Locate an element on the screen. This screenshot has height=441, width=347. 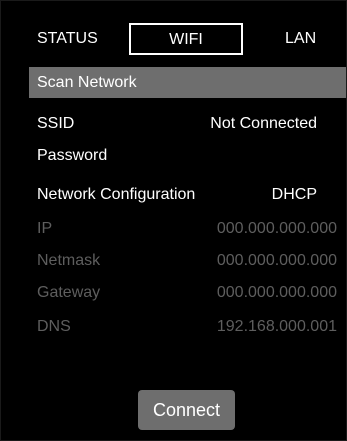
ssid-label: SSID is located at coordinates (56, 123).